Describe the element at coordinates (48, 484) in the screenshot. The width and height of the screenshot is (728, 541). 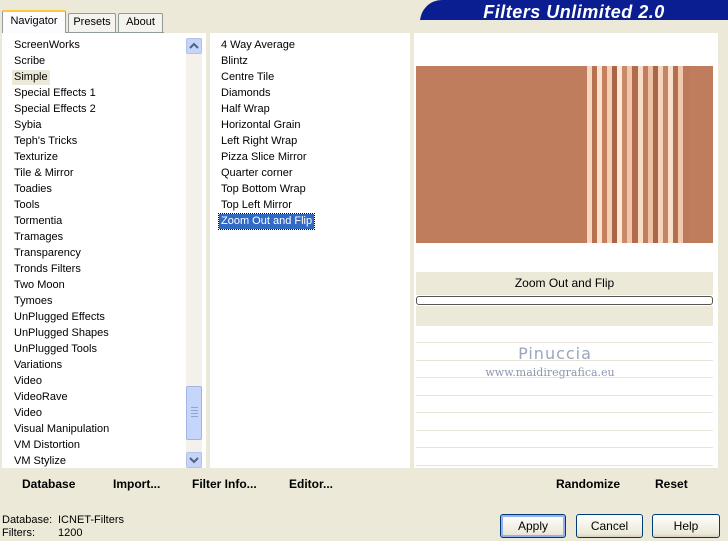
I see `database-button: Database` at that location.